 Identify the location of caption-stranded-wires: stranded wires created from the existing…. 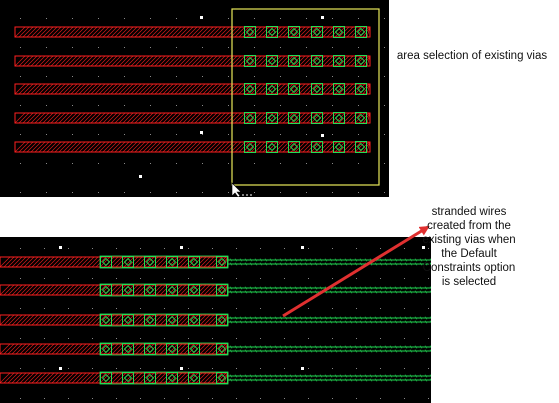
(469, 247).